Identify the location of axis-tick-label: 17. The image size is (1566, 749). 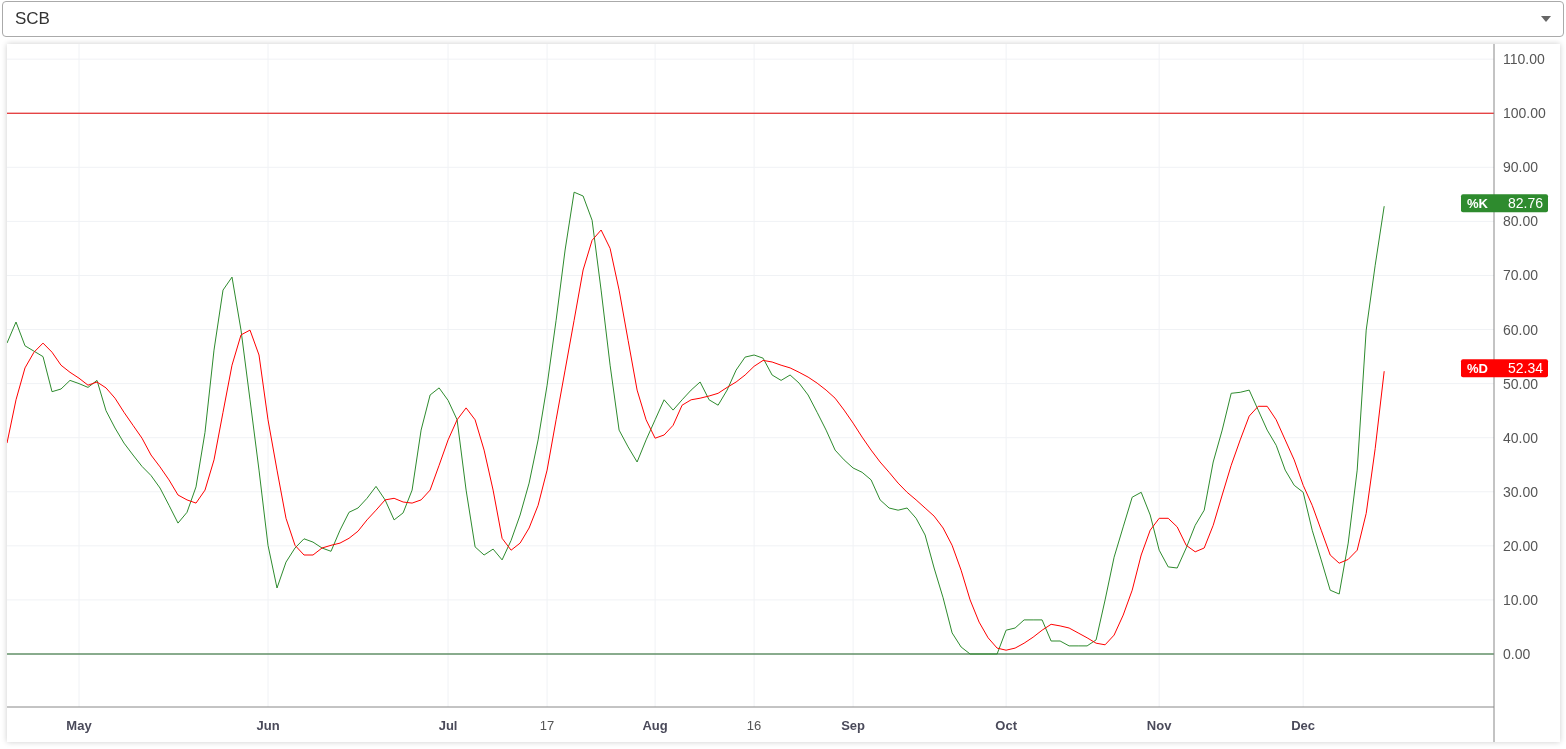
(547, 725).